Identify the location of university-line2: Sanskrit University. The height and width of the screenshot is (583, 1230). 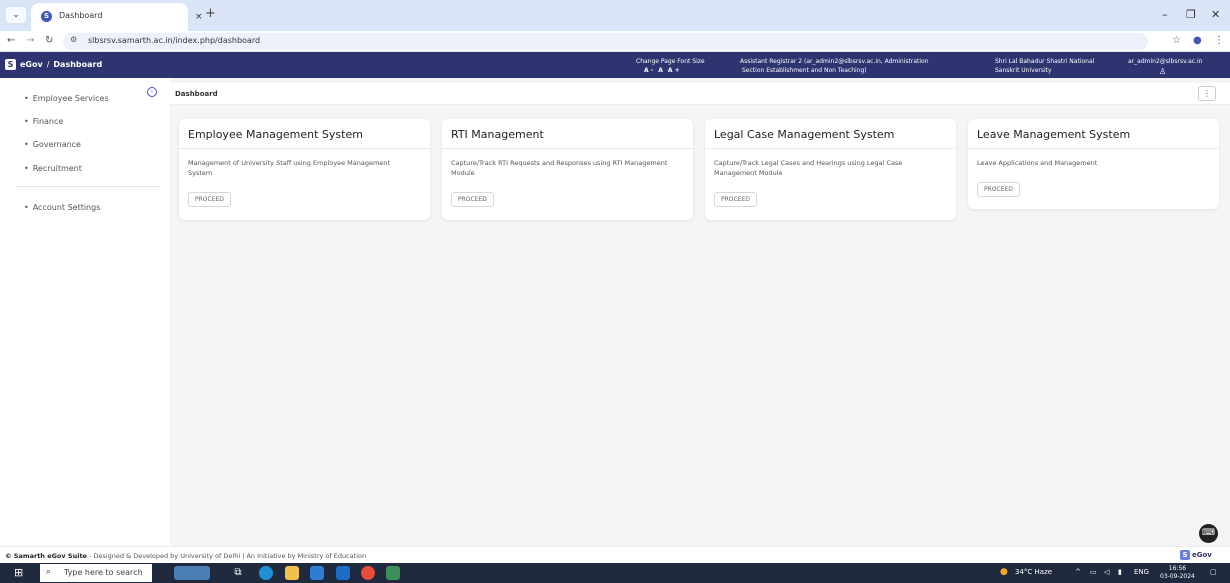
(1023, 70).